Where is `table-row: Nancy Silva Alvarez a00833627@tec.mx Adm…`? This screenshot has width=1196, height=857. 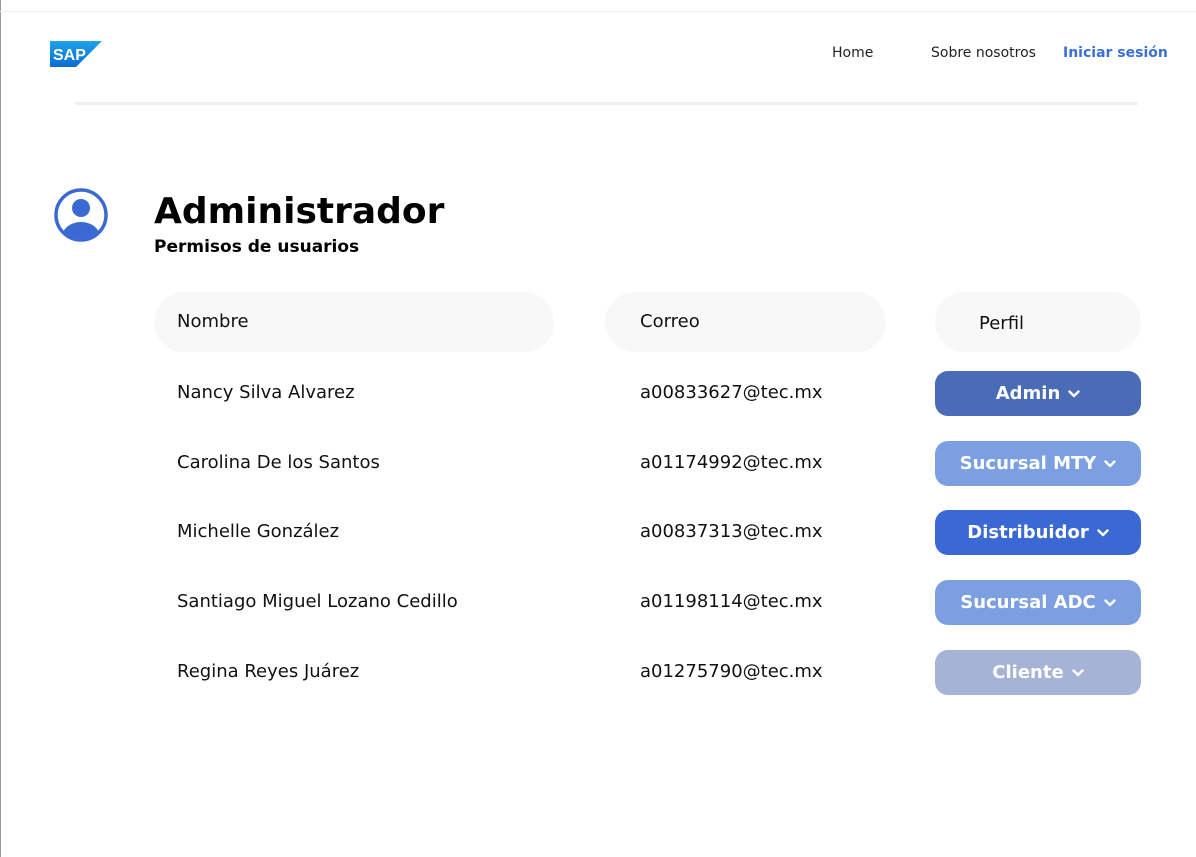
table-row: Nancy Silva Alvarez a00833627@tec.mx Adm… is located at coordinates (598, 393).